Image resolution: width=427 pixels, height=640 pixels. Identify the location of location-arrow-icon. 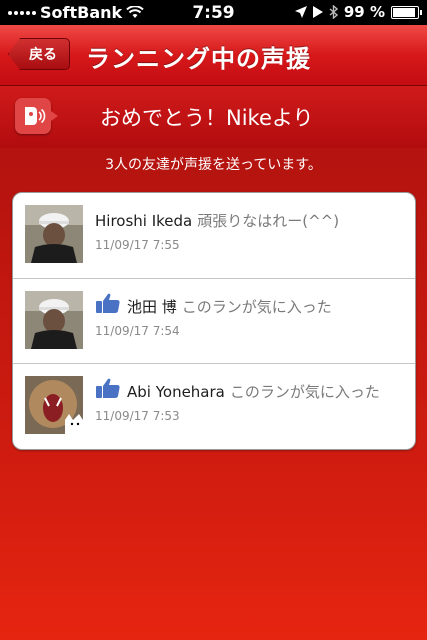
(300, 12).